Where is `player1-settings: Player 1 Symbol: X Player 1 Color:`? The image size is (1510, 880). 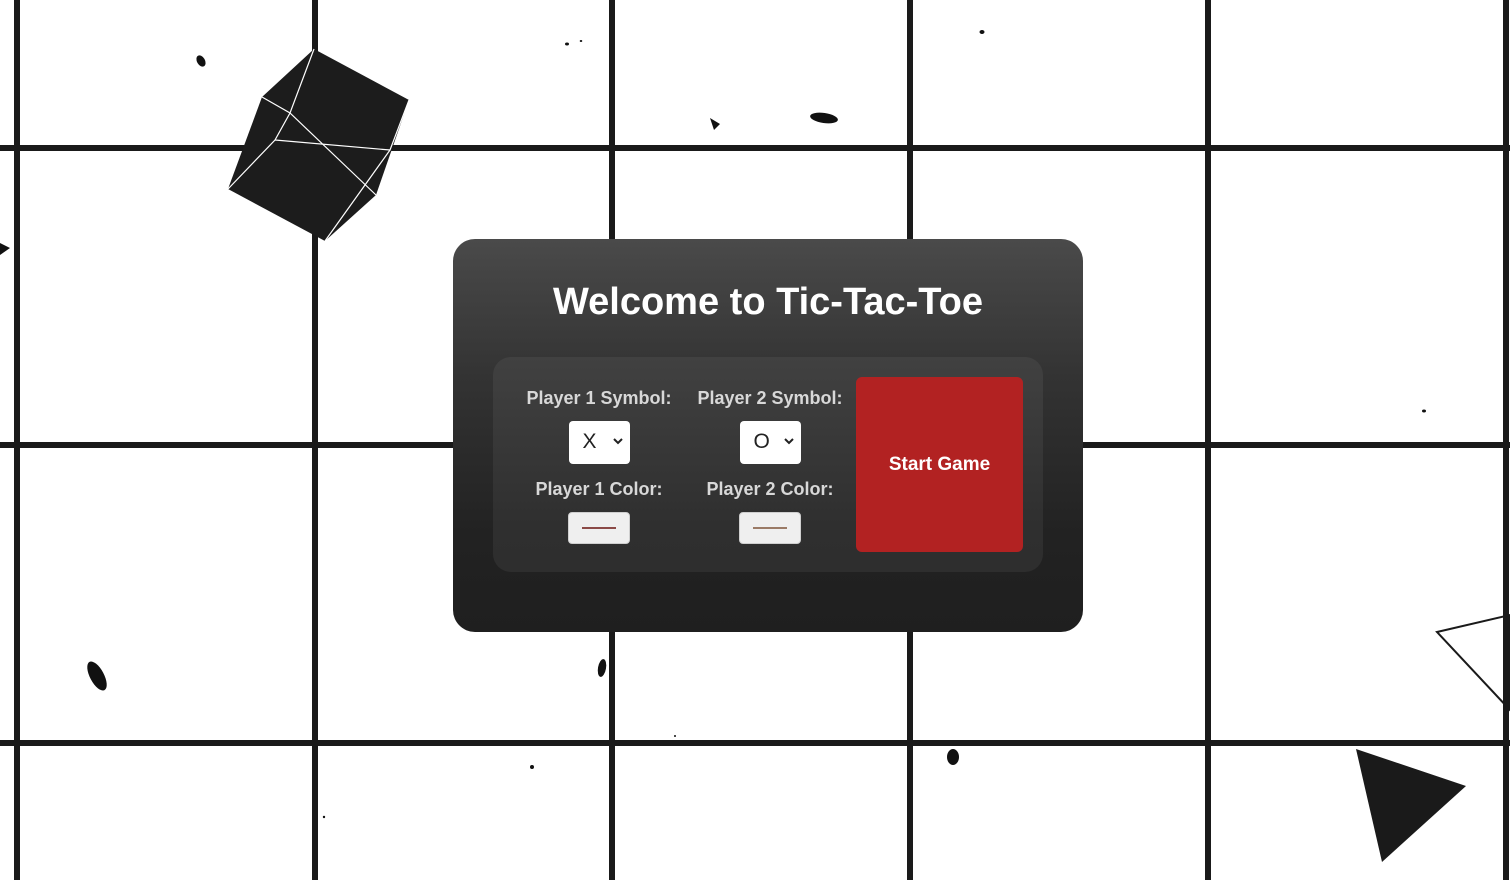 player1-settings: Player 1 Symbol: X Player 1 Color: is located at coordinates (599, 465).